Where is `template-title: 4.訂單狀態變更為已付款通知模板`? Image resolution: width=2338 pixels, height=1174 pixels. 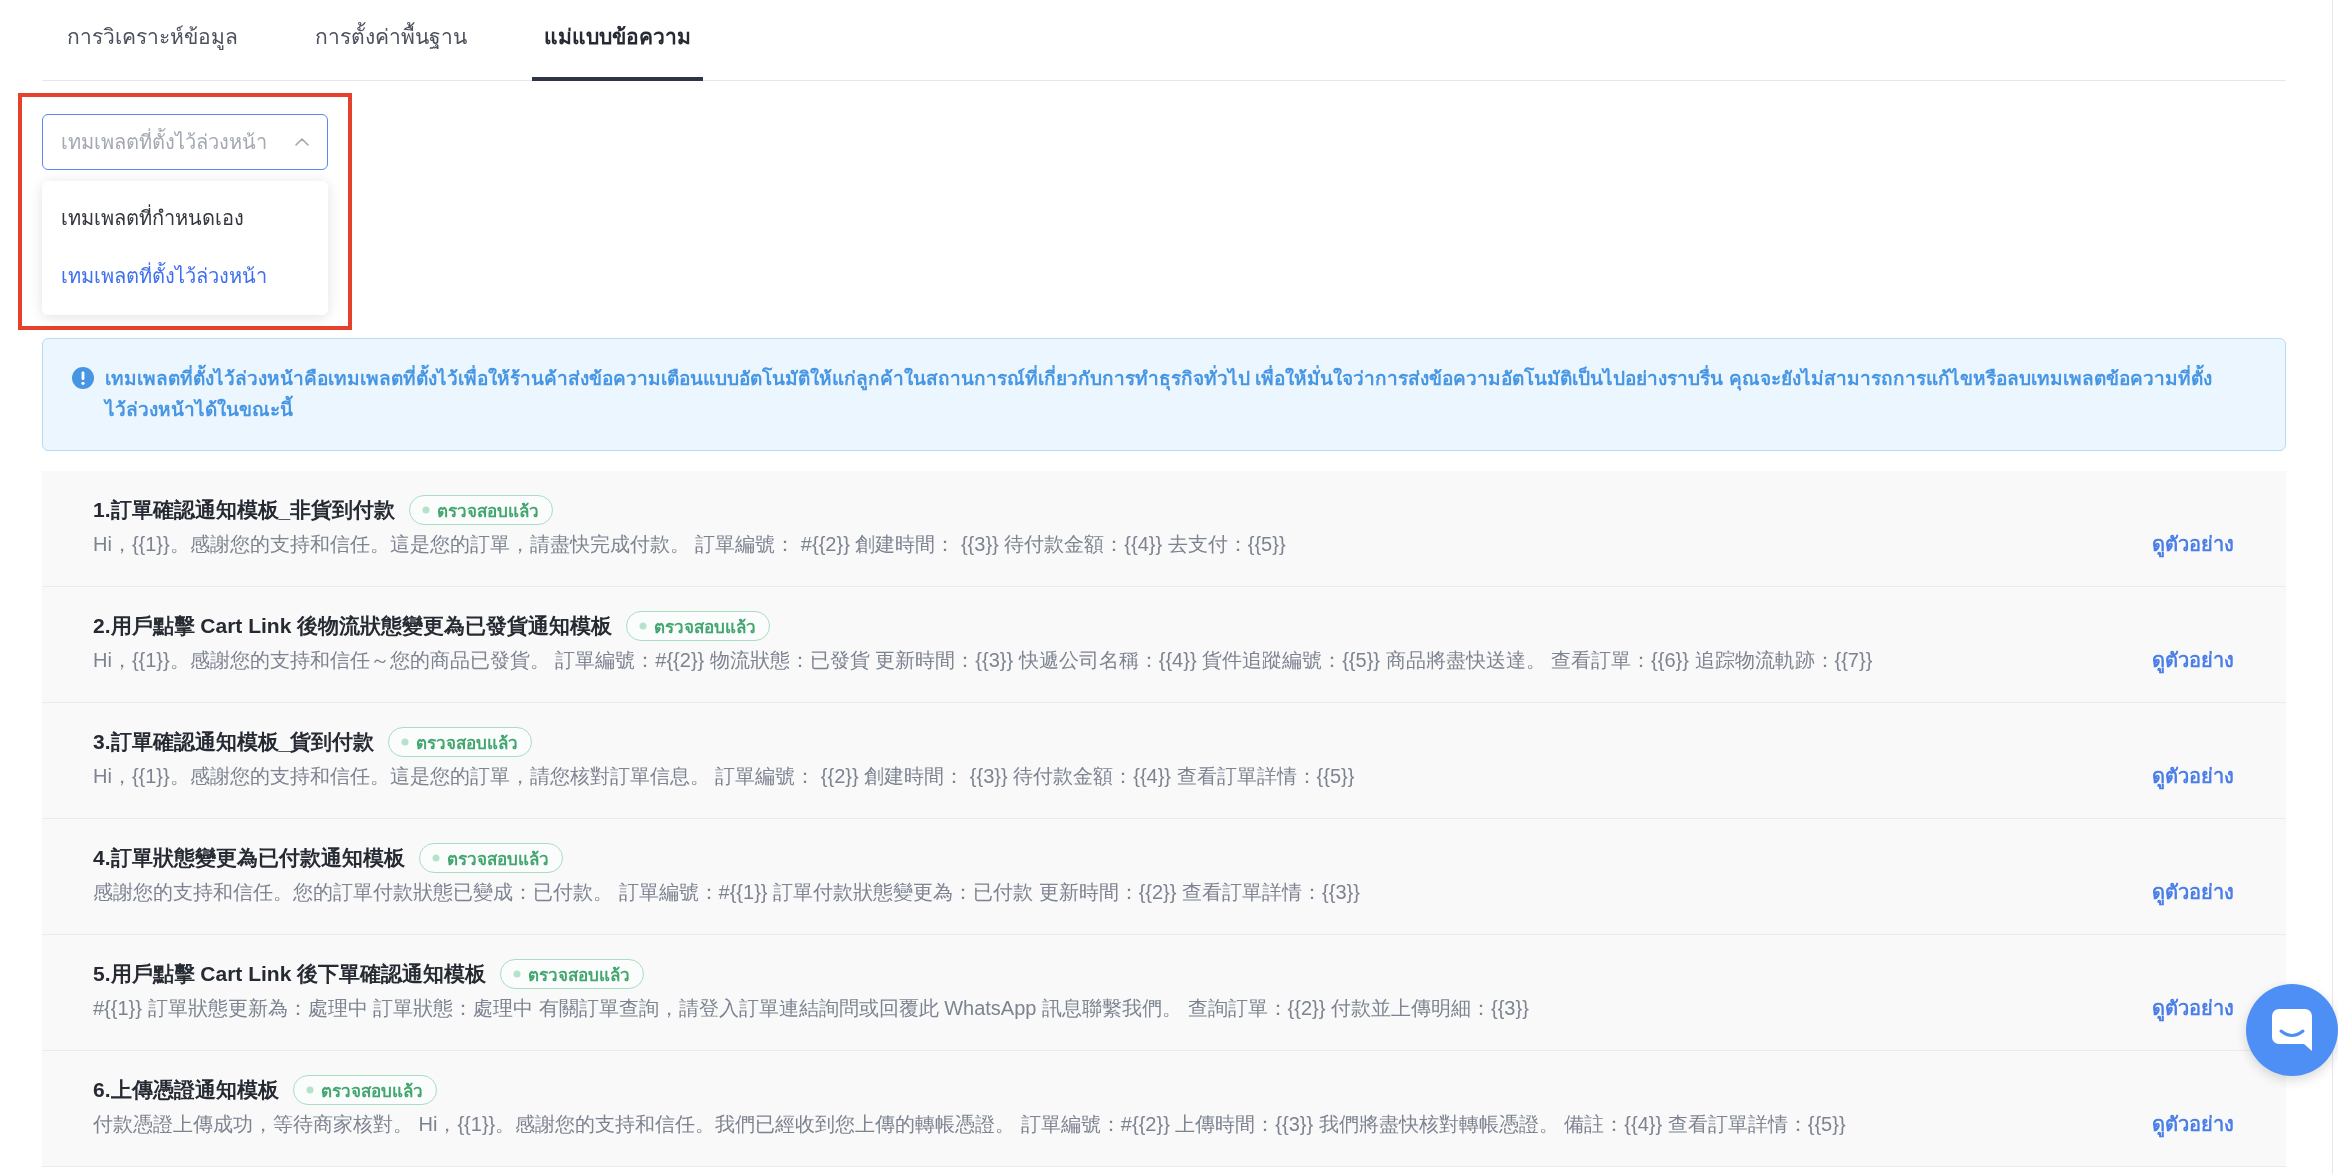 template-title: 4.訂單狀態變更為已付款通知模板 is located at coordinates (249, 858).